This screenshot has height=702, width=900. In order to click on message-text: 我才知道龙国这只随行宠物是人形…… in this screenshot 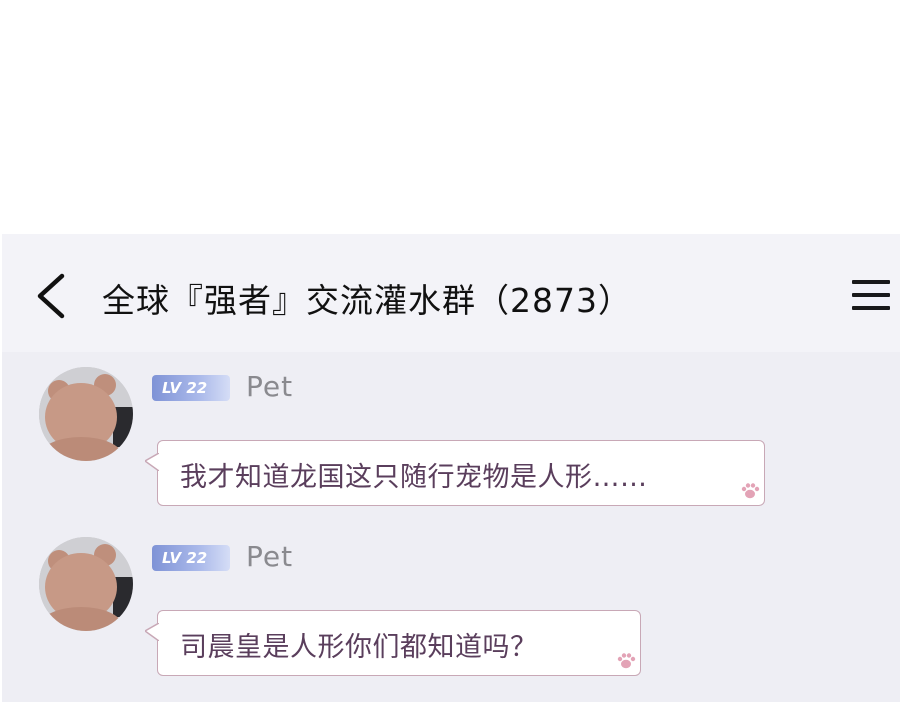, I will do `click(414, 477)`.